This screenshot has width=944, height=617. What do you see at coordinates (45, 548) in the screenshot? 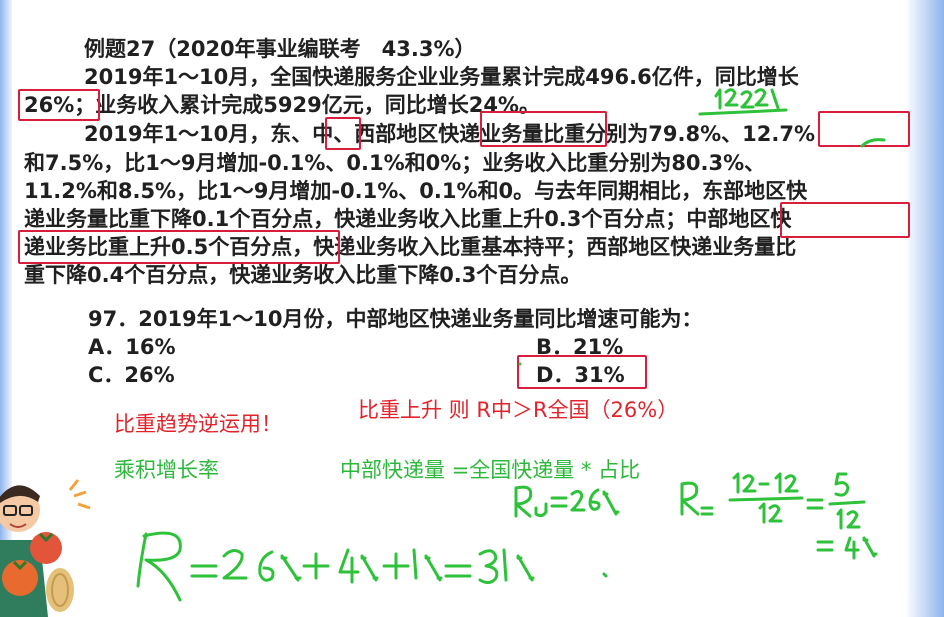
I see `cartoon-mascot` at bounding box center [45, 548].